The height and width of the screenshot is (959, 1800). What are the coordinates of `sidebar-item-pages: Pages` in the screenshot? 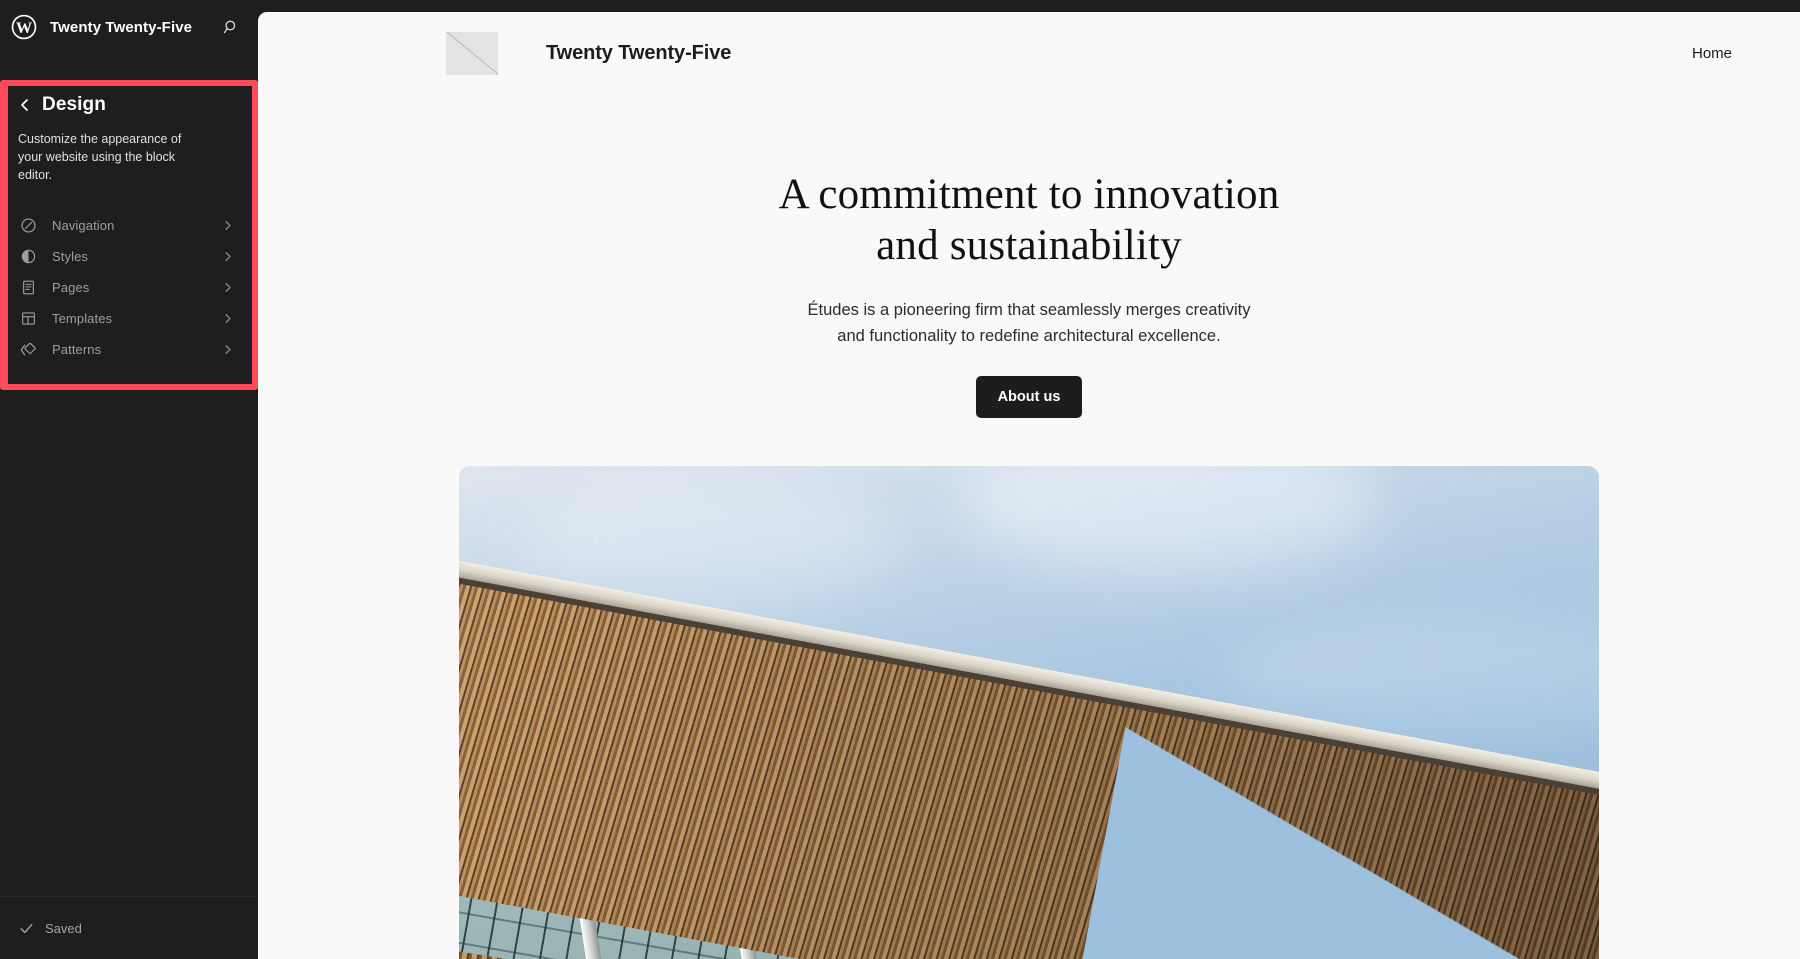 It's located at (126, 287).